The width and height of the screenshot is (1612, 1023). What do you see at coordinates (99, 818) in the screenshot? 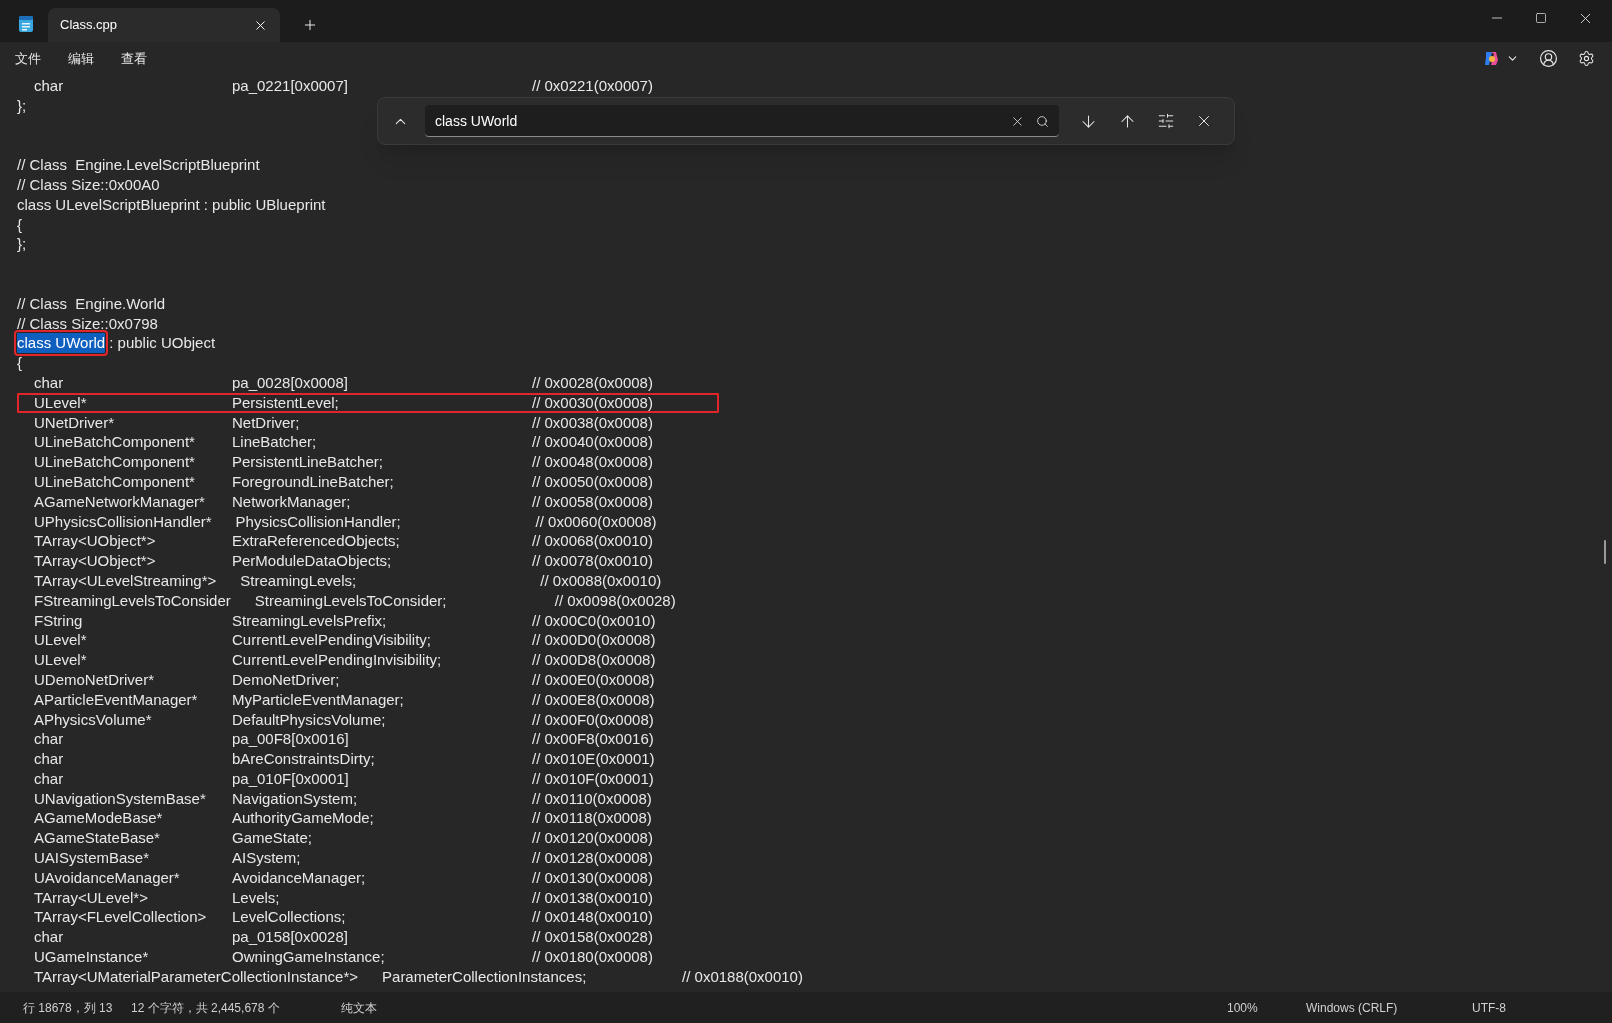
I see `field-type: AGameModeBase*` at bounding box center [99, 818].